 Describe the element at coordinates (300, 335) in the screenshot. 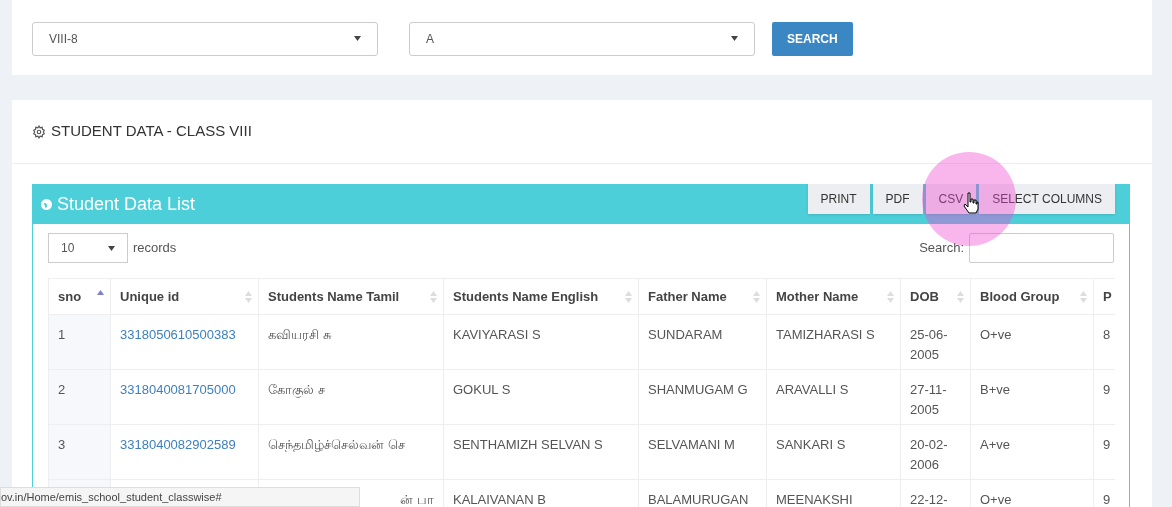

I see `table-cell-text: கவியரசி சு` at that location.